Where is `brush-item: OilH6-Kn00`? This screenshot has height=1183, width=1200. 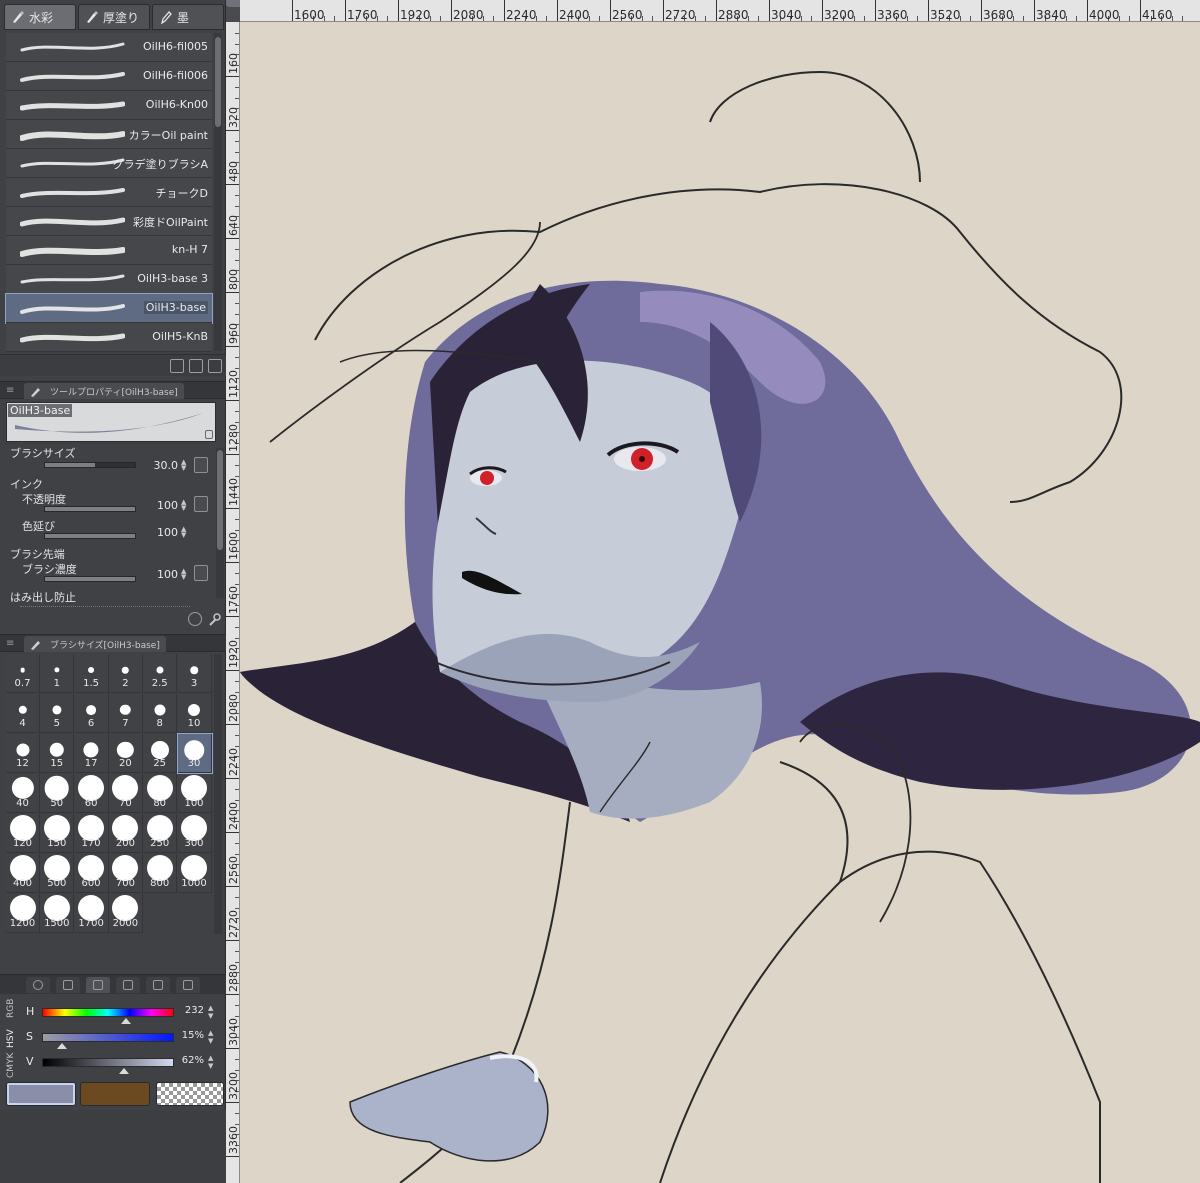
brush-item: OilH6-Kn00 is located at coordinates (109, 105).